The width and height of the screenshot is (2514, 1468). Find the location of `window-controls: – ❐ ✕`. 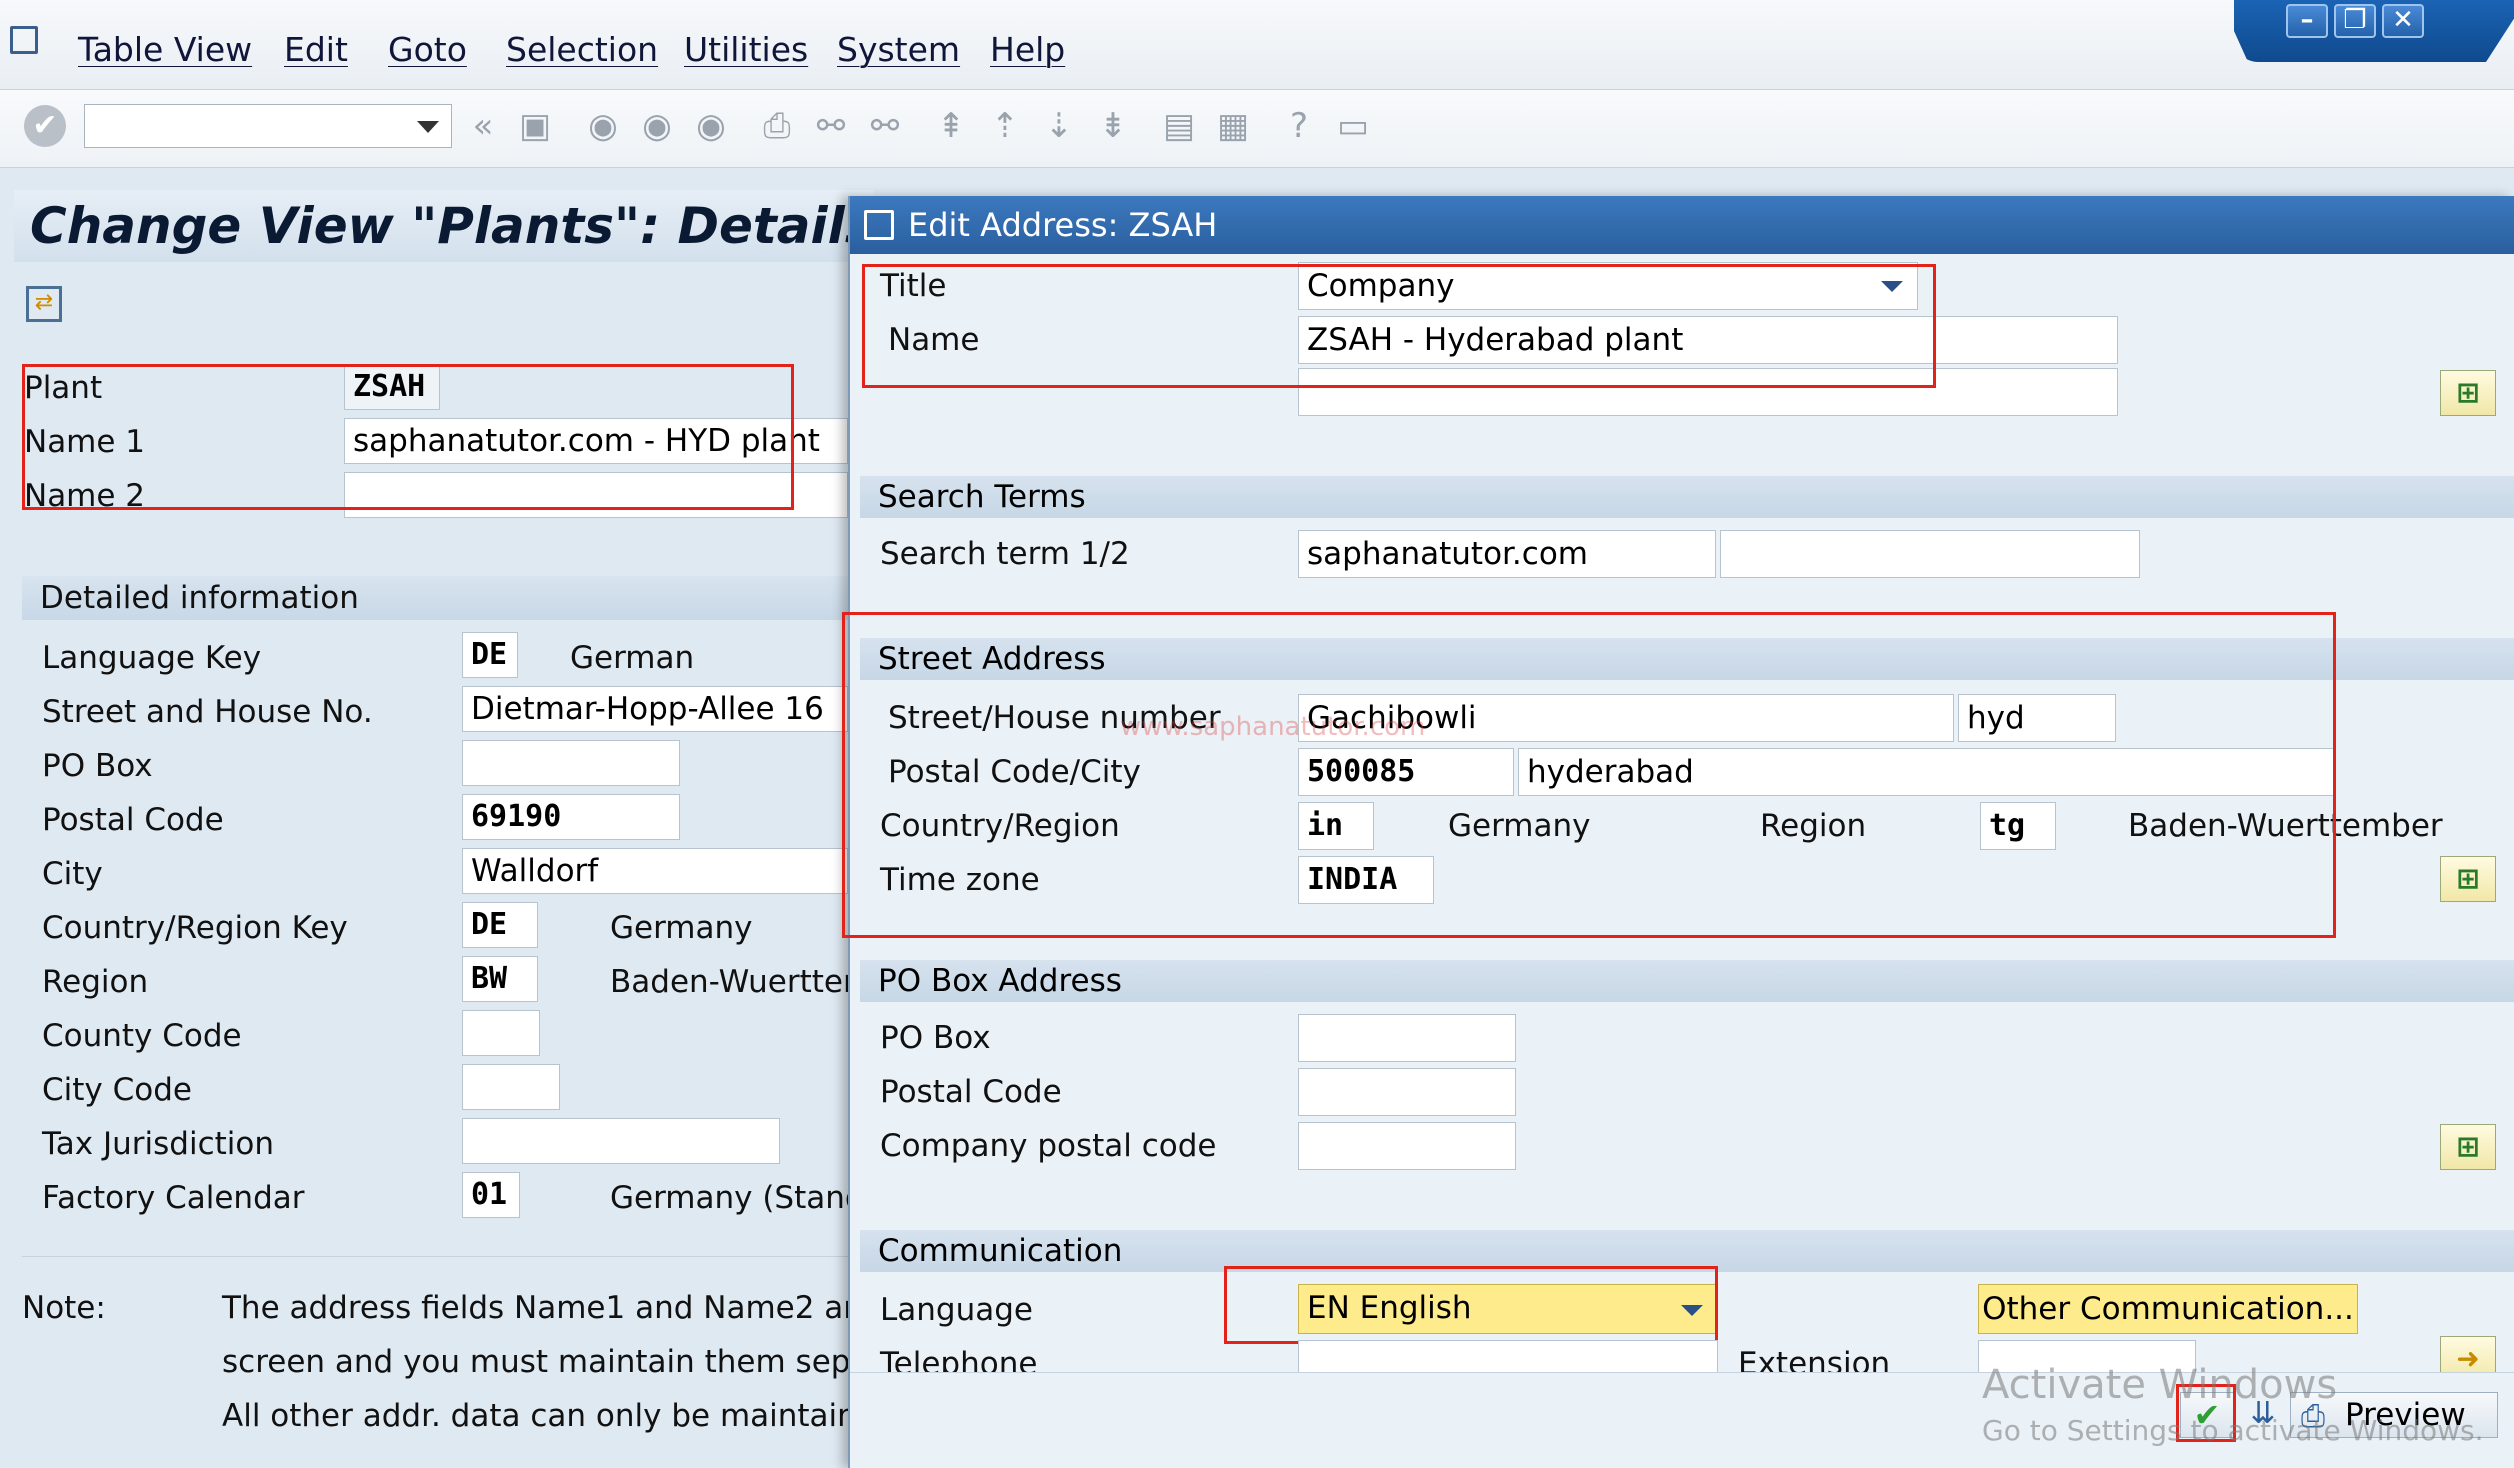

window-controls: – ❐ ✕ is located at coordinates (2374, 31).